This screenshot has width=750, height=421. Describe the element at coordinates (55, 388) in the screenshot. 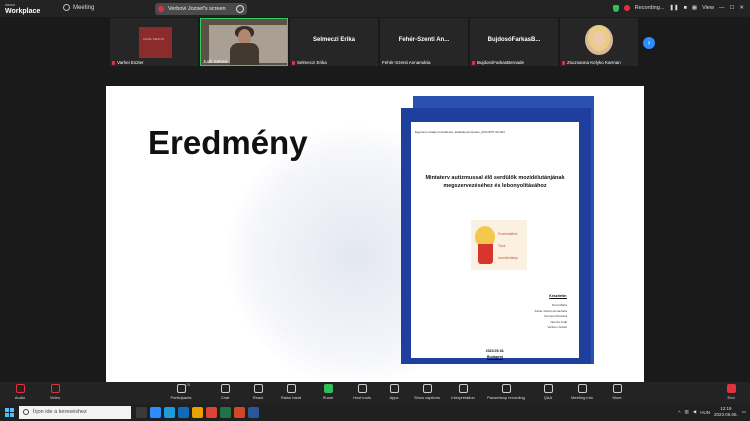

I see `video-off-icon` at that location.